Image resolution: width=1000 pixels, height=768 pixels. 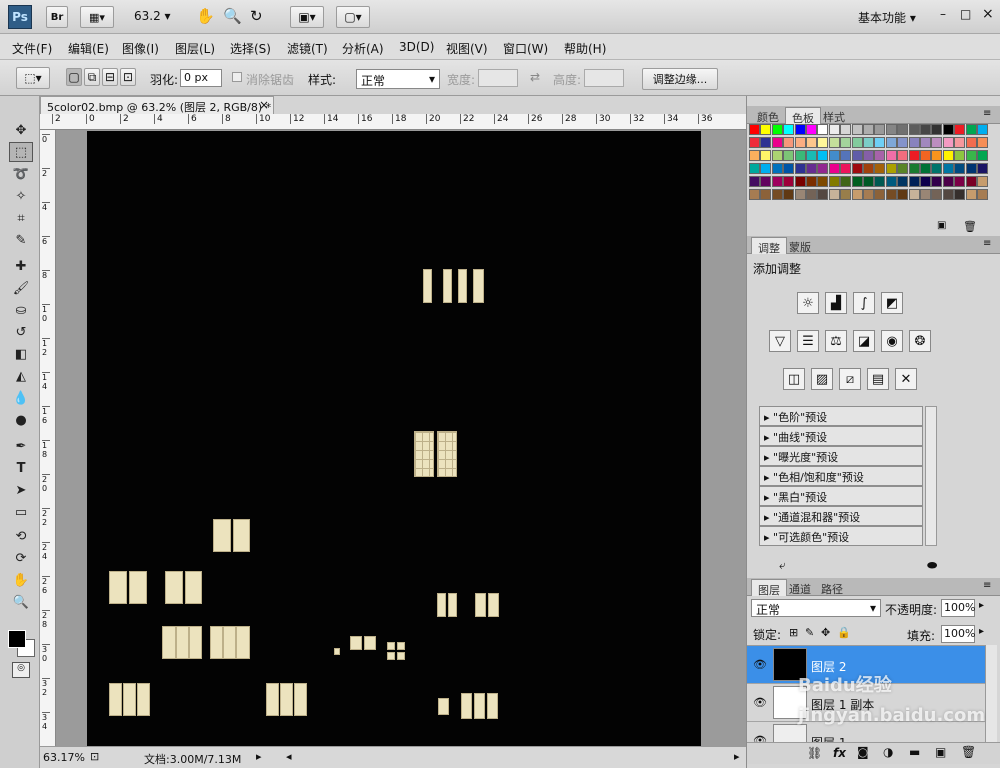 What do you see at coordinates (585, 48) in the screenshot?
I see `menu-help: 帮助(H)` at bounding box center [585, 48].